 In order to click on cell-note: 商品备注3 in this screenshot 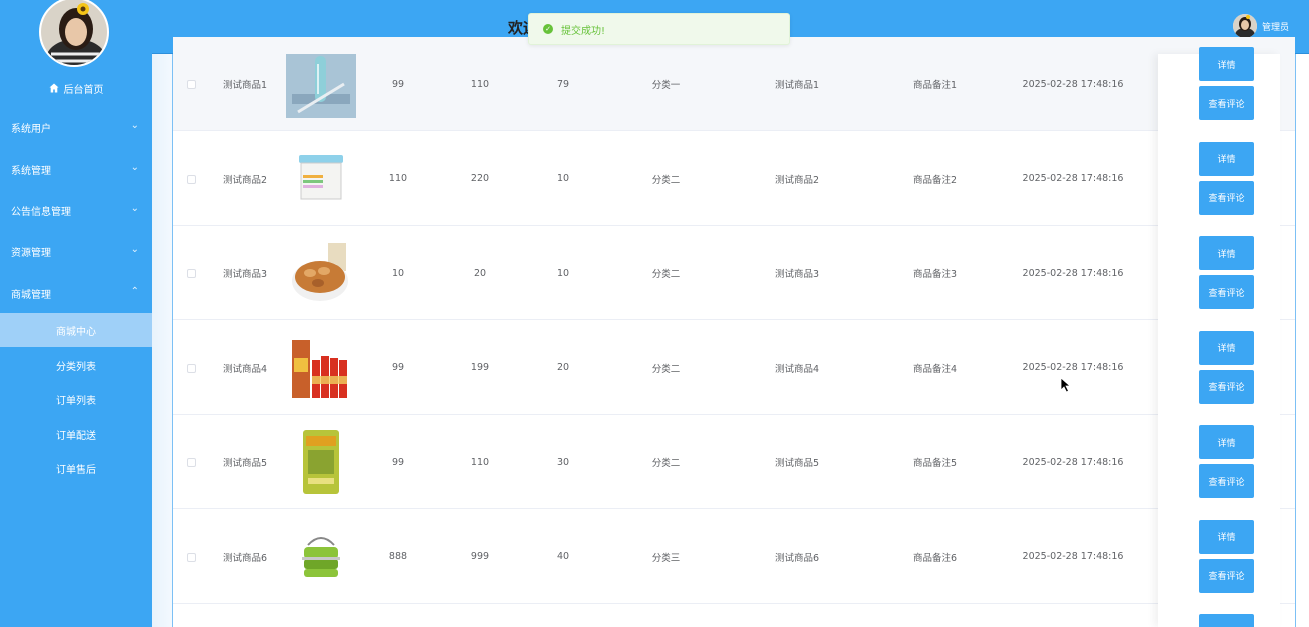, I will do `click(935, 274)`.